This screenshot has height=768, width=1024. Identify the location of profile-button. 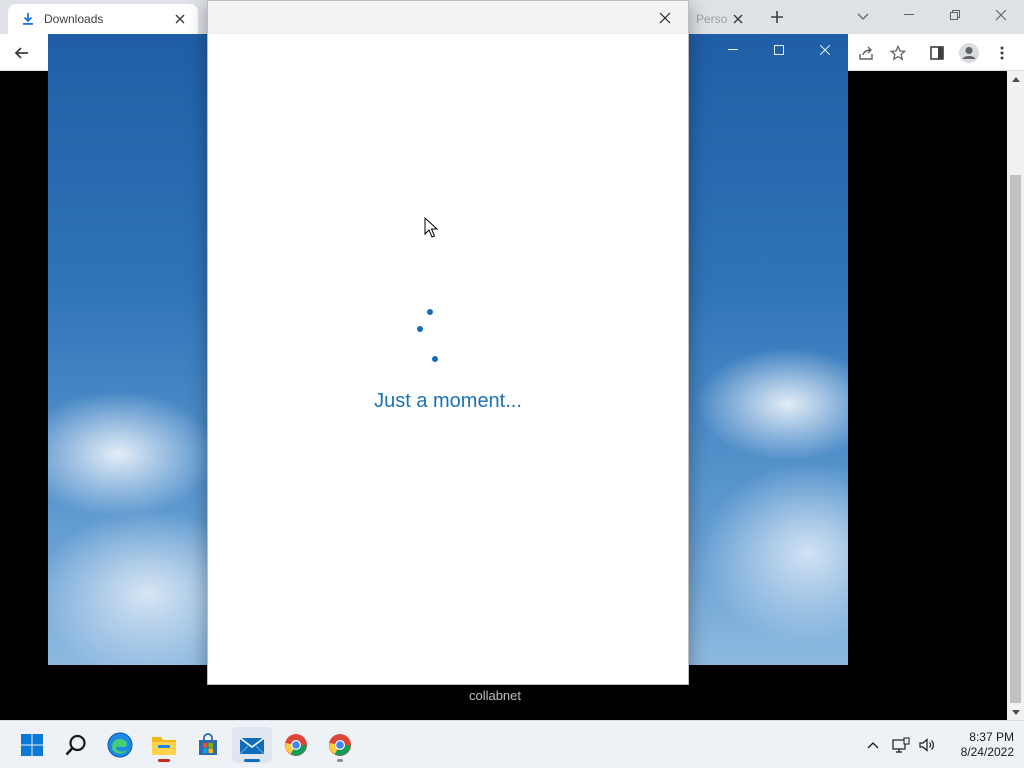
(969, 53).